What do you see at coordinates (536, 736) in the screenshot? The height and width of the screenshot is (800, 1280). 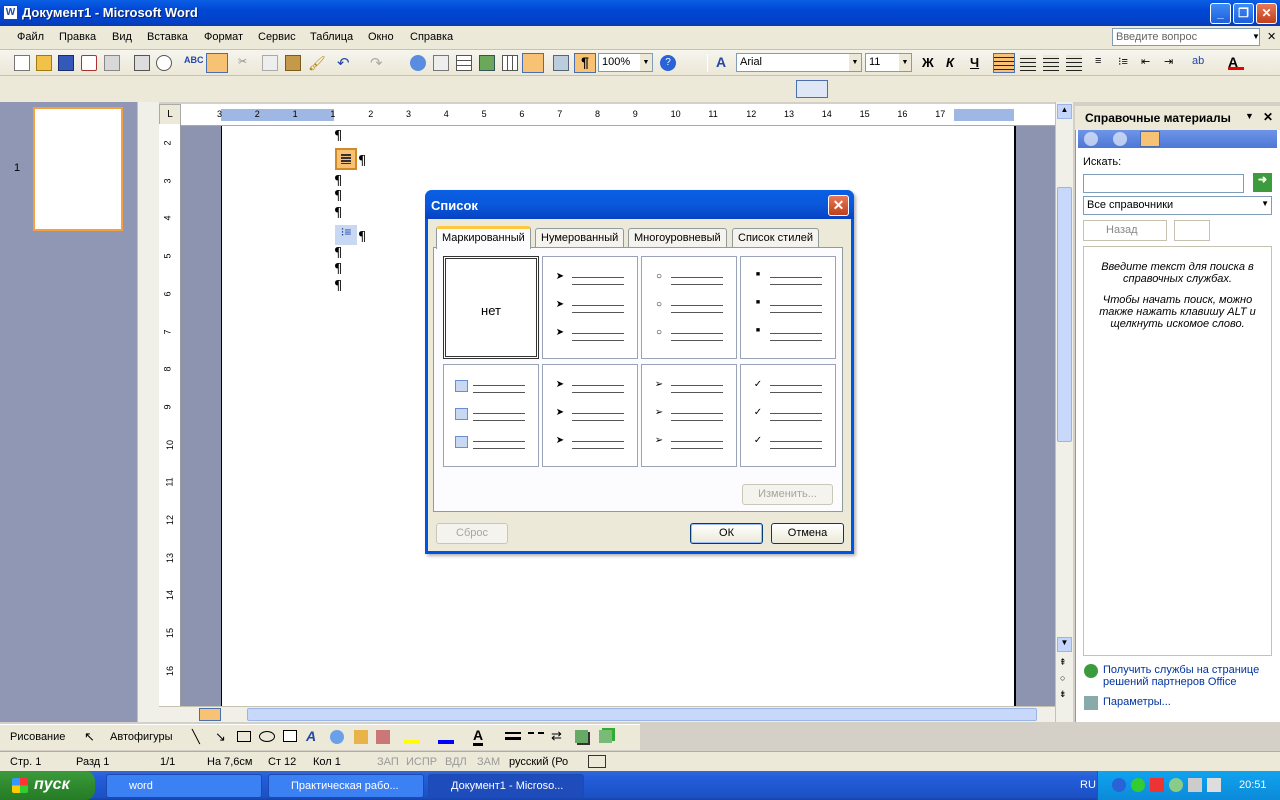 I see `dash-style-icon` at bounding box center [536, 736].